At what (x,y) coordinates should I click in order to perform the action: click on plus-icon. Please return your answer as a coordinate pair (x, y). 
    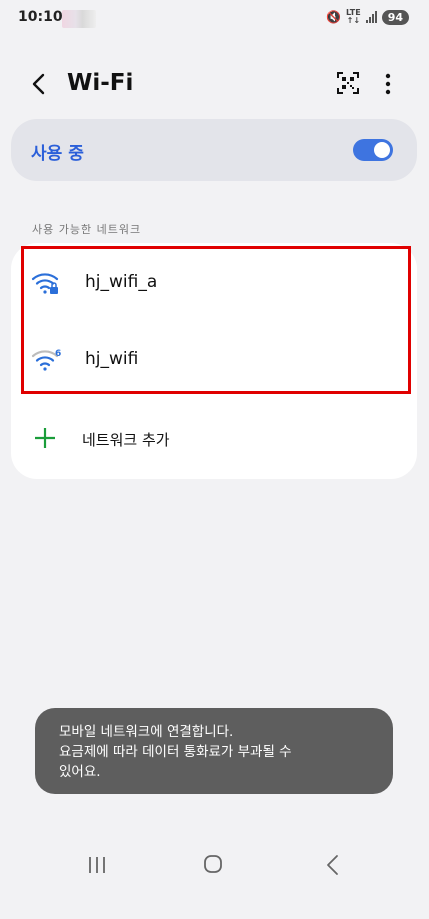
    Looking at the image, I should click on (45, 438).